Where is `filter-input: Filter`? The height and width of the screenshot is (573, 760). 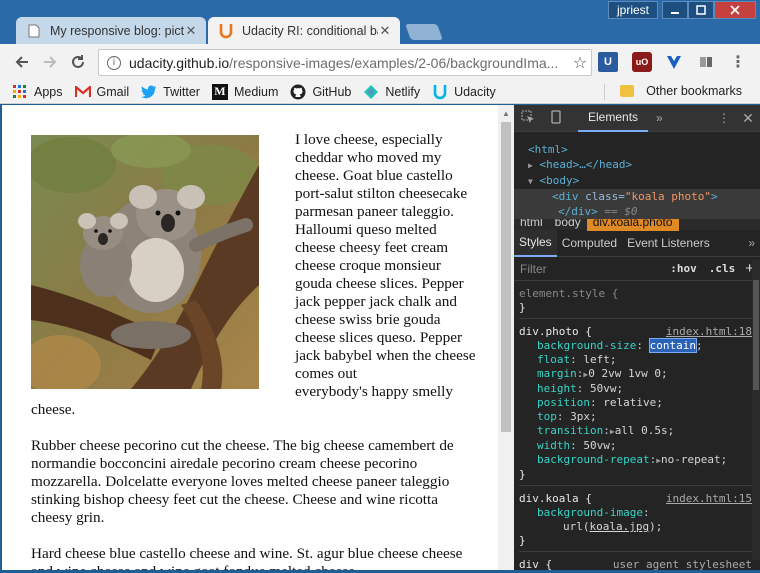
filter-input: Filter is located at coordinates (533, 269).